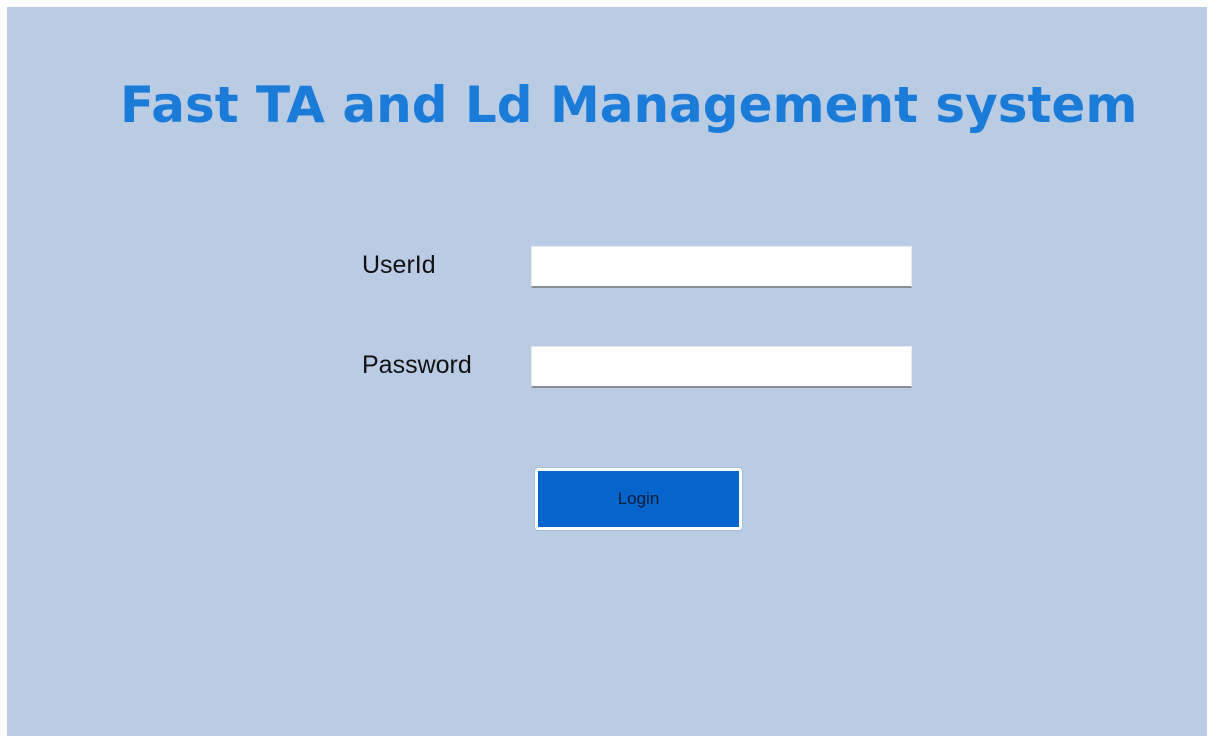 The width and height of the screenshot is (1213, 736). Describe the element at coordinates (399, 265) in the screenshot. I see `userid-label: UserId` at that location.